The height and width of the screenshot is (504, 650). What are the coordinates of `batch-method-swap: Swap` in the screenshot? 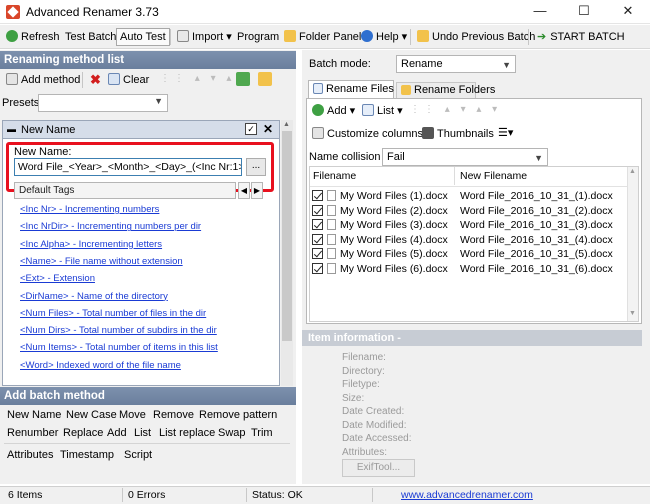 It's located at (232, 433).